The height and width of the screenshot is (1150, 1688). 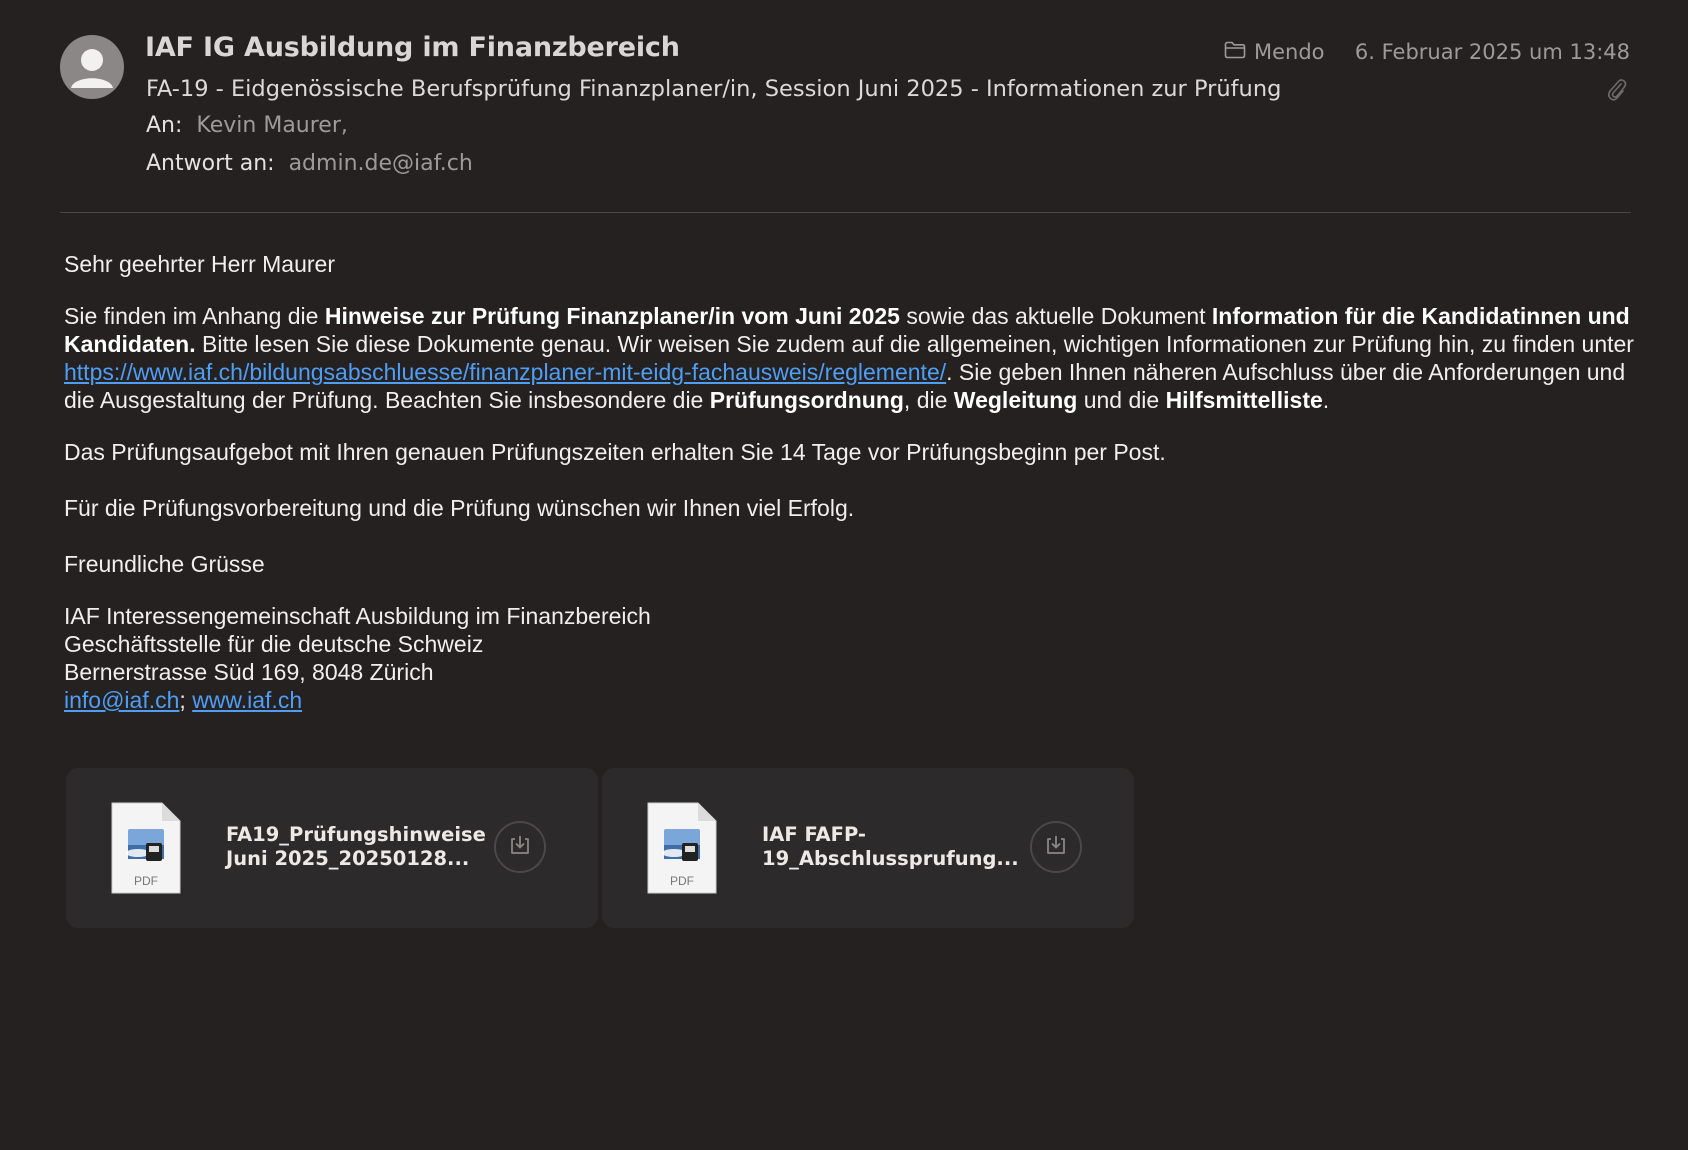 I want to click on email-date: 6. Februar 2025 um 13:48, so click(x=1492, y=52).